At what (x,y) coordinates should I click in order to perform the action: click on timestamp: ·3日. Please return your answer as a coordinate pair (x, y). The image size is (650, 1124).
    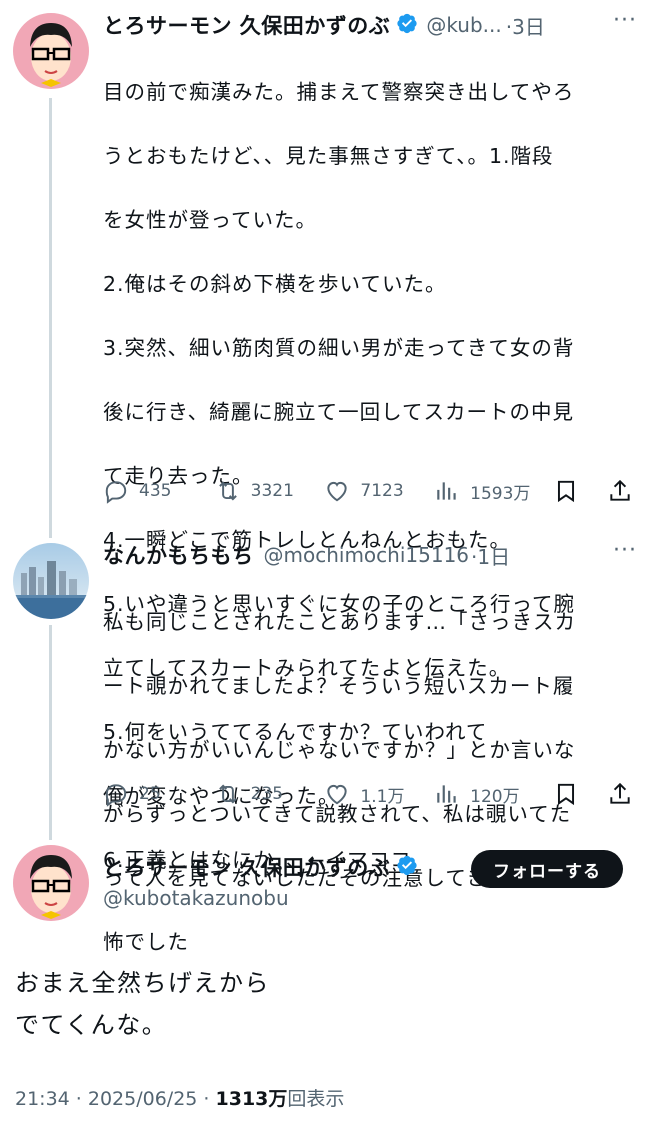
    Looking at the image, I should click on (525, 25).